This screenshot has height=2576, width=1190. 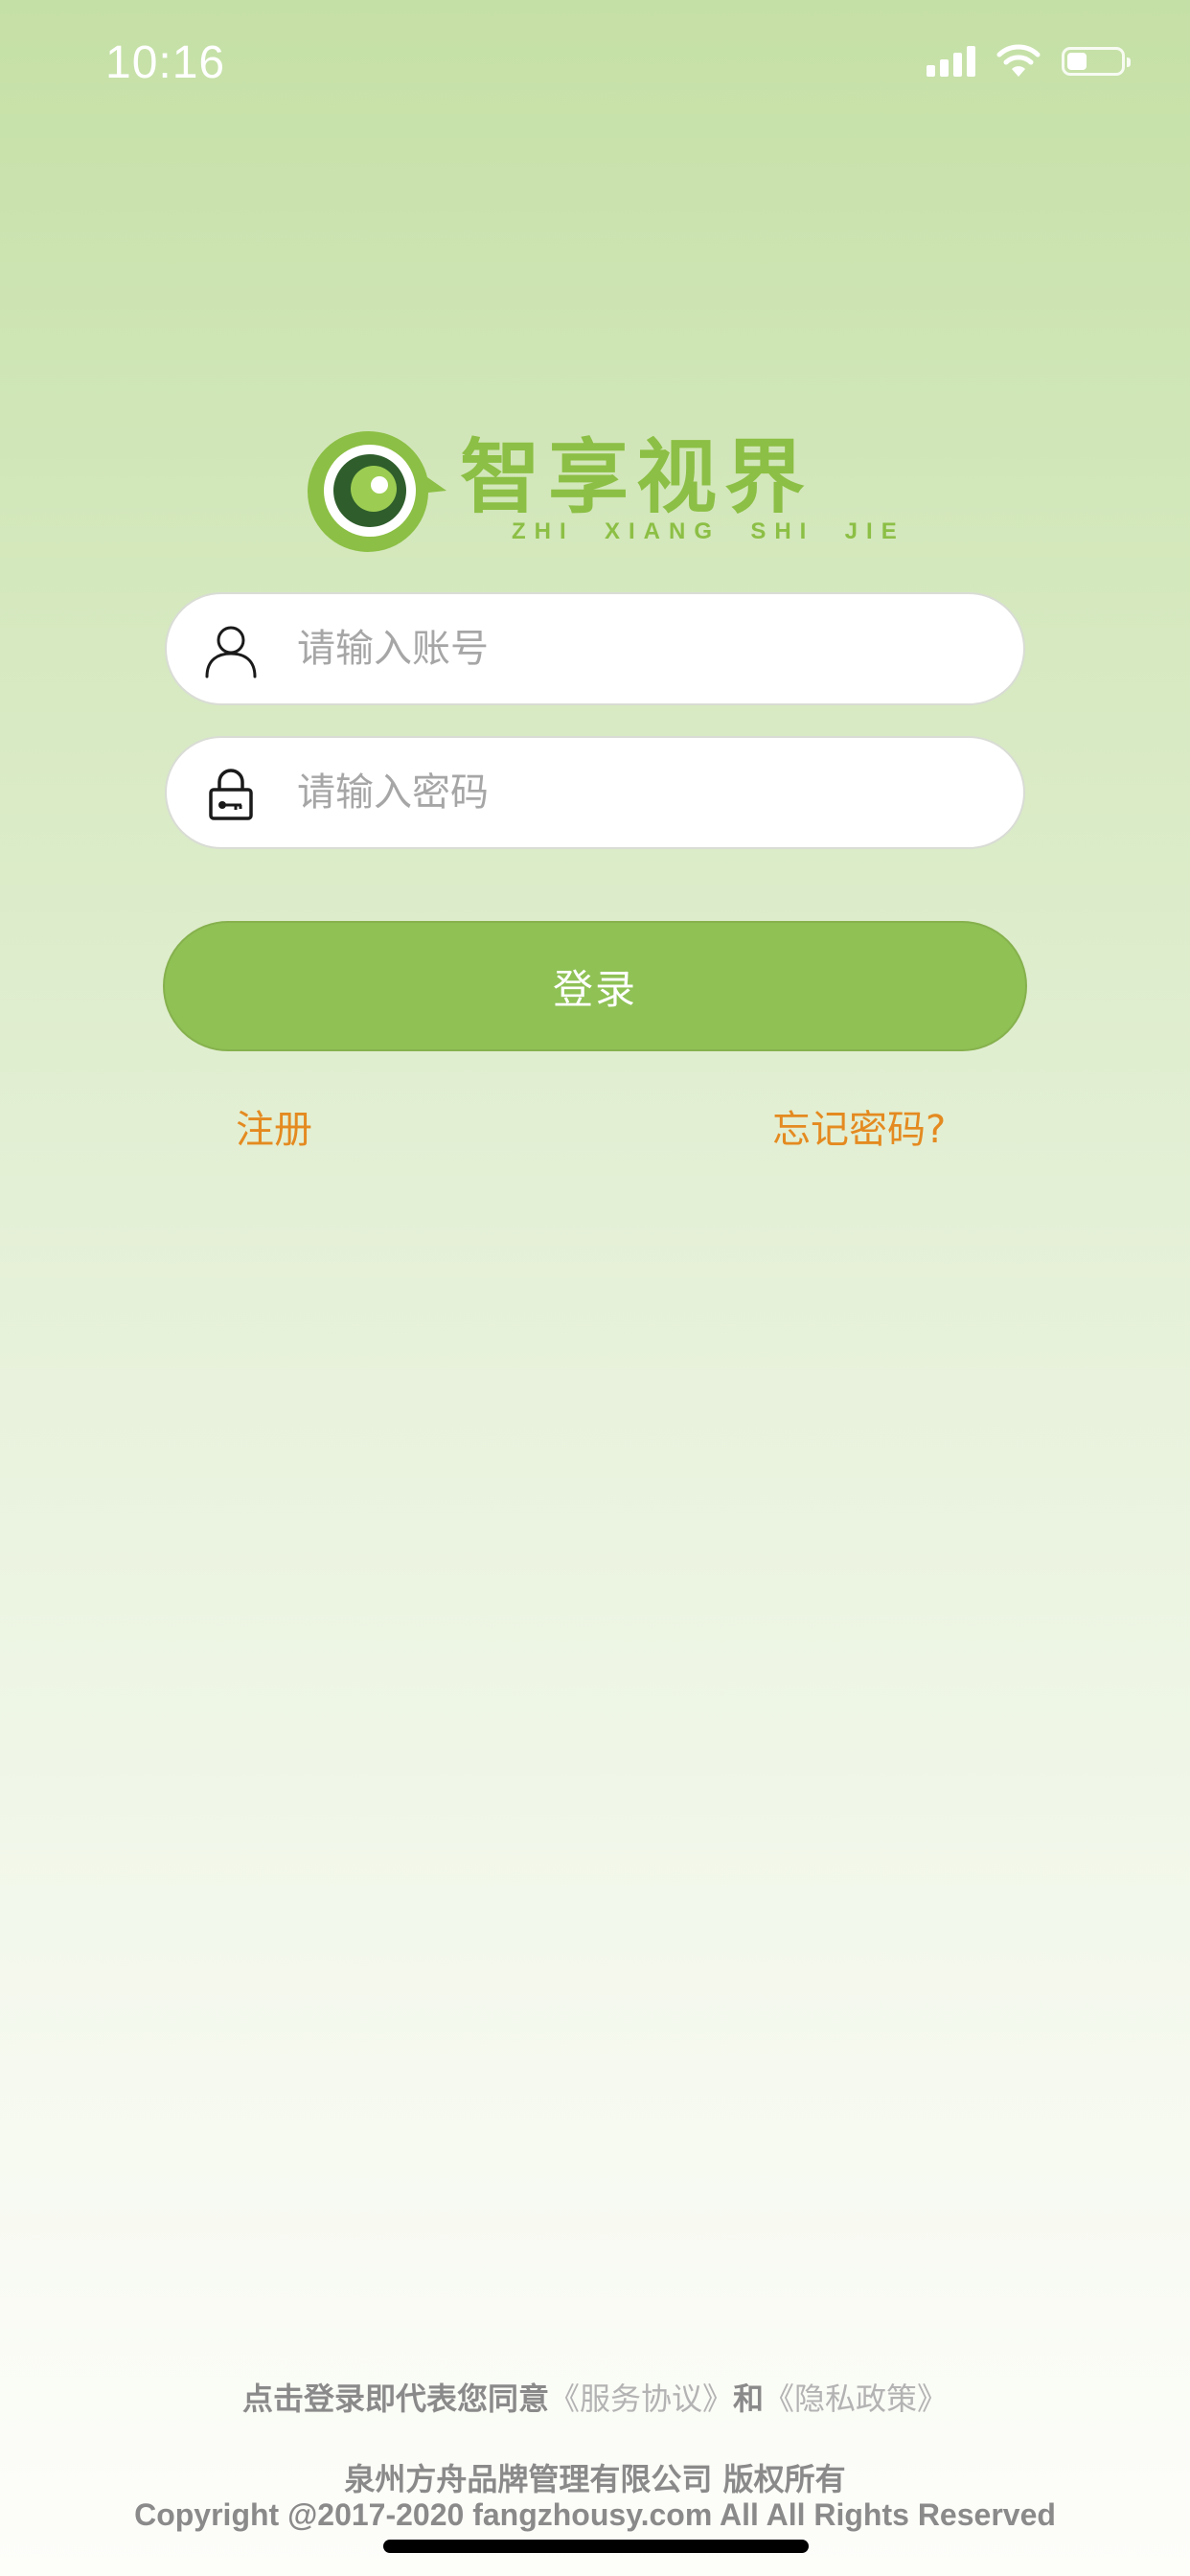 I want to click on lock-icon, so click(x=231, y=794).